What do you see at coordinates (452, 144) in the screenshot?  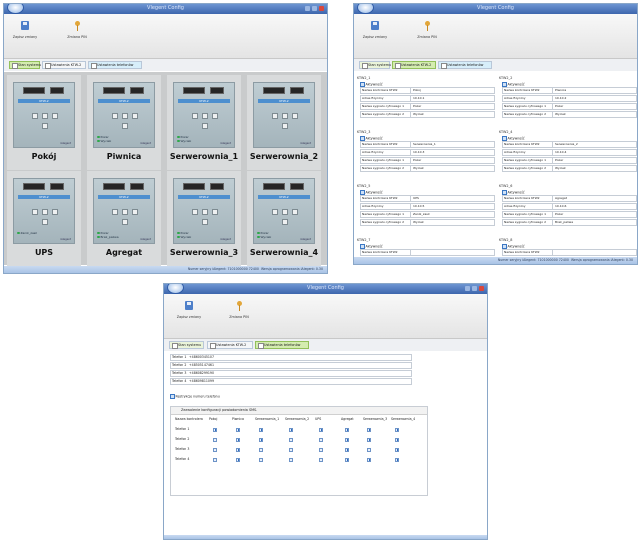 I see `controller-name-input: Serwerownia_1` at bounding box center [452, 144].